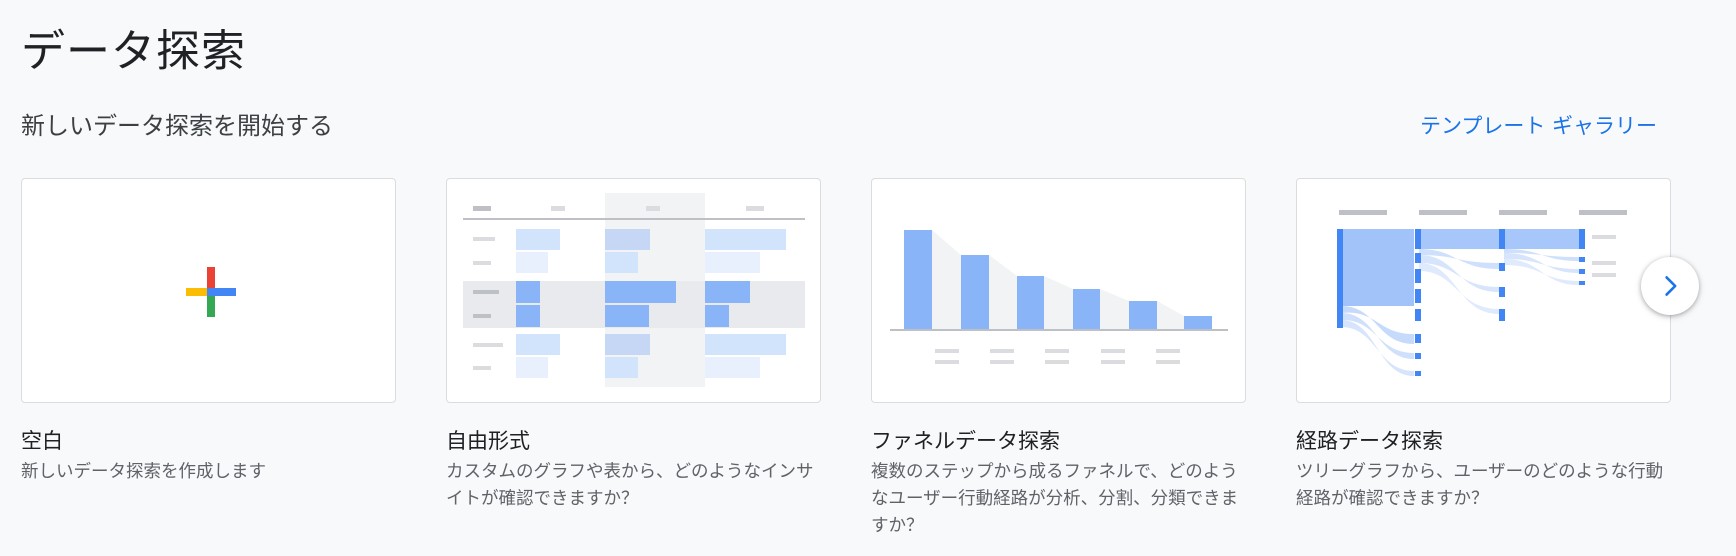 The height and width of the screenshot is (556, 1736). What do you see at coordinates (143, 472) in the screenshot?
I see `card-description: 新しいデータ探索を作成します` at bounding box center [143, 472].